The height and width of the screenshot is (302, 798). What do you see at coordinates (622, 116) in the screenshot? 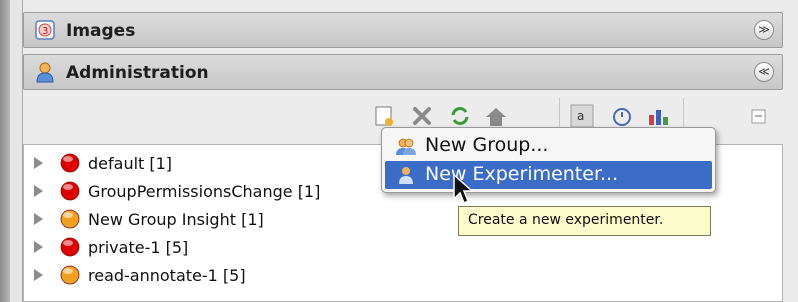
I see `timer-icon` at bounding box center [622, 116].